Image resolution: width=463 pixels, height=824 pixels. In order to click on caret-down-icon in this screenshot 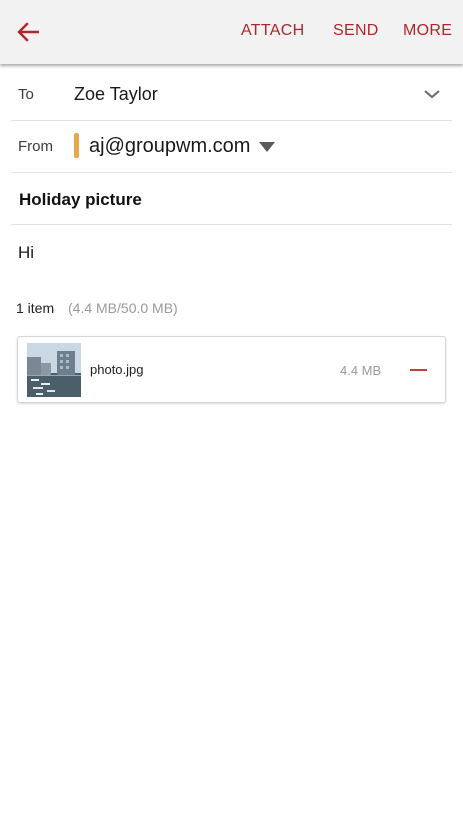, I will do `click(267, 147)`.